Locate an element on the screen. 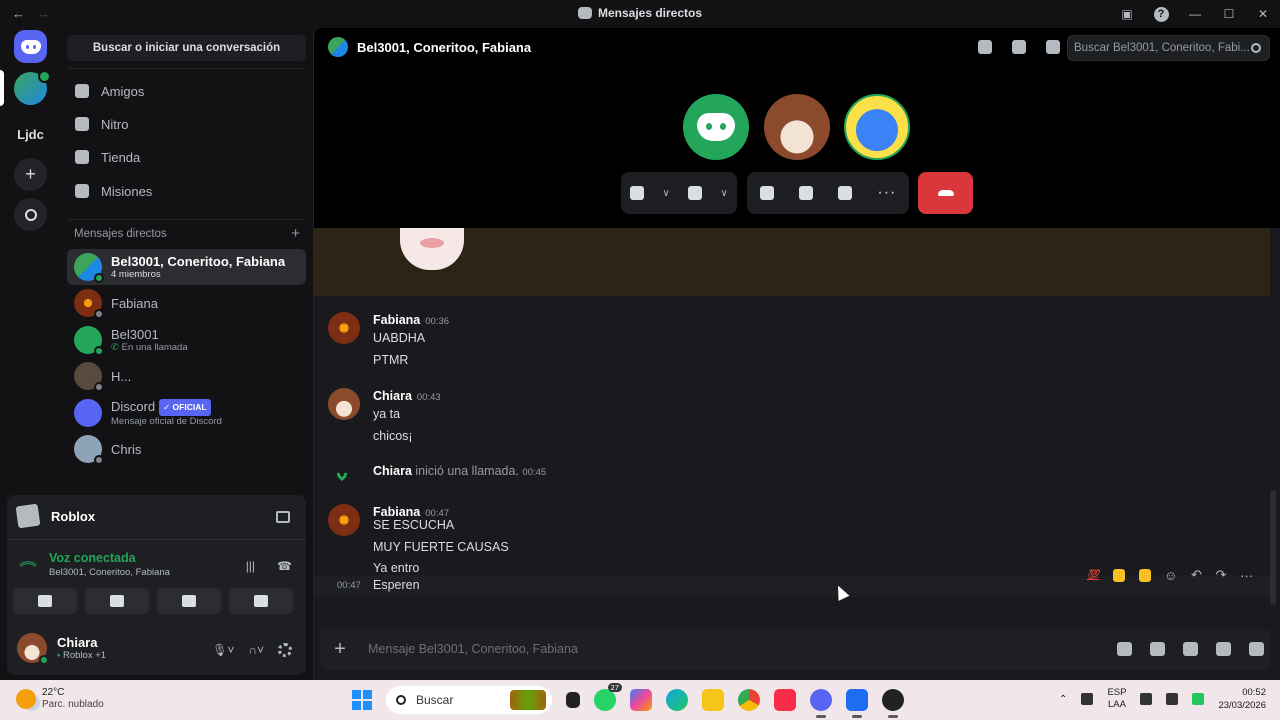  battery-icon is located at coordinates (1198, 699).